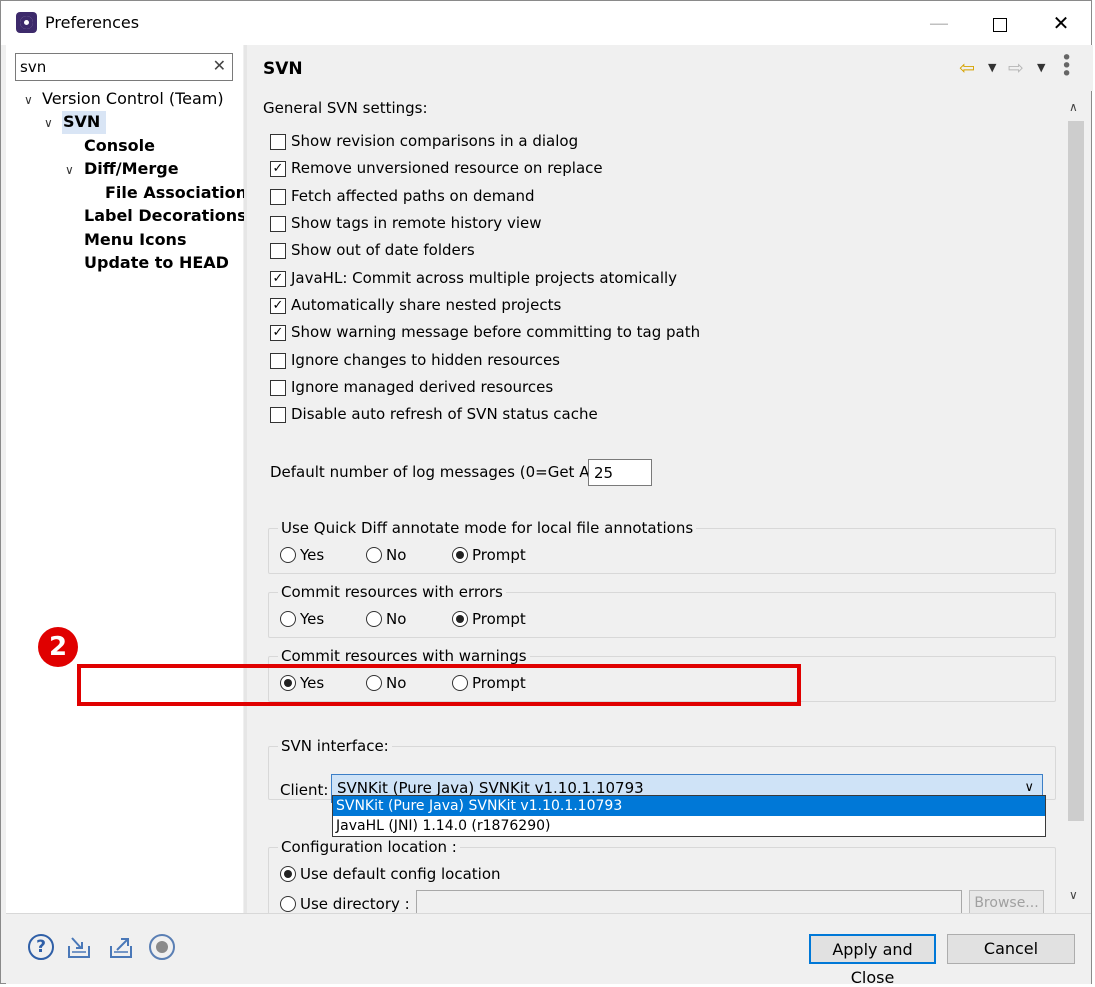 The image size is (1095, 987). I want to click on record-icon, so click(162, 947).